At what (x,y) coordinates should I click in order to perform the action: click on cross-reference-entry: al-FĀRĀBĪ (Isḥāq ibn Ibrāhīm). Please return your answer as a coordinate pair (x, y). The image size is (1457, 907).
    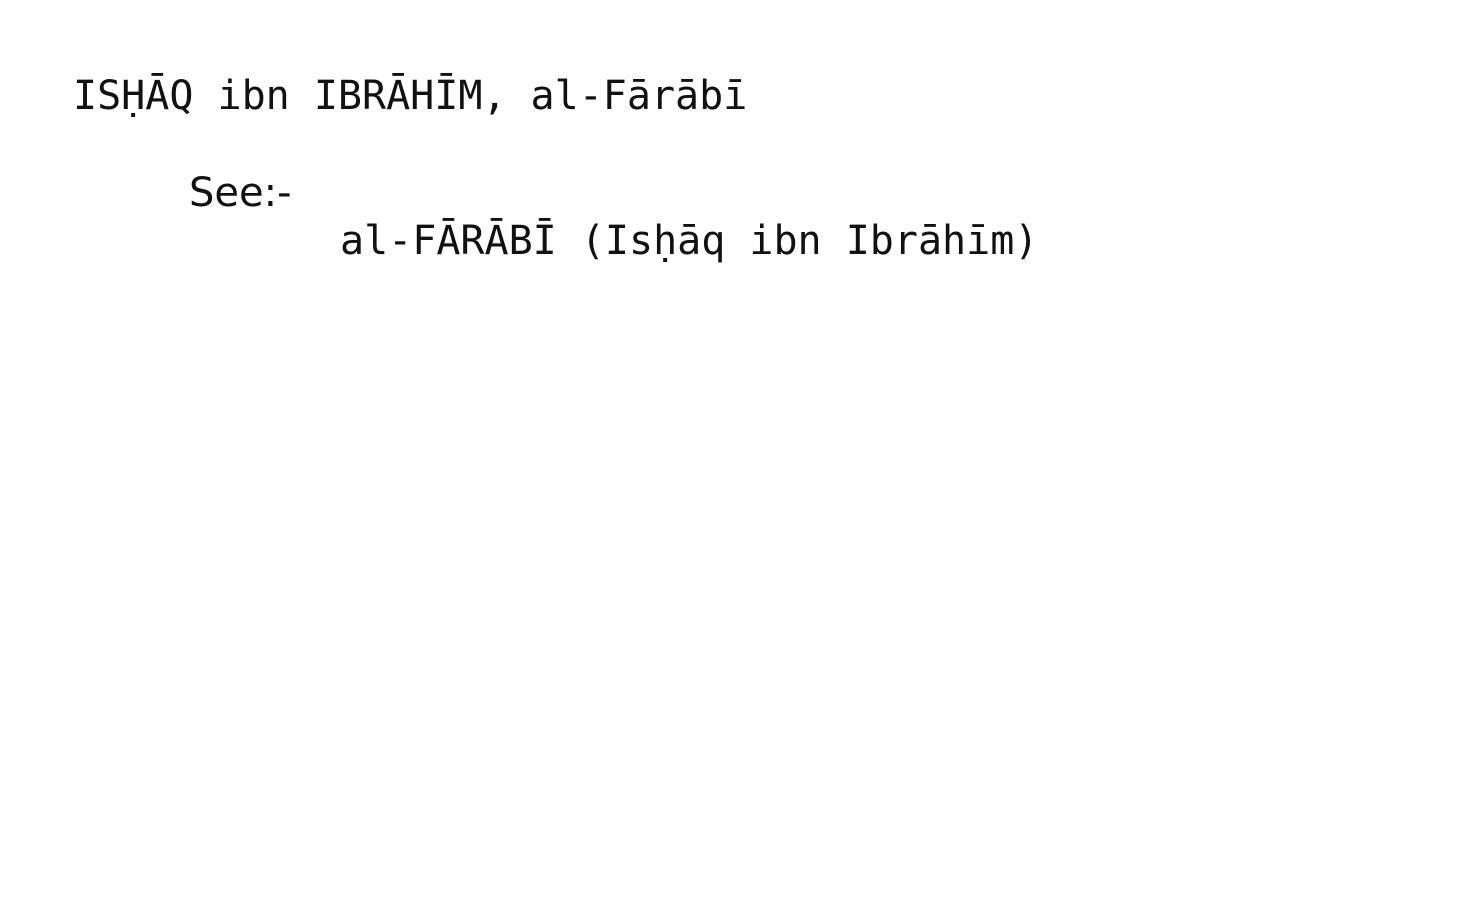
    Looking at the image, I should click on (689, 241).